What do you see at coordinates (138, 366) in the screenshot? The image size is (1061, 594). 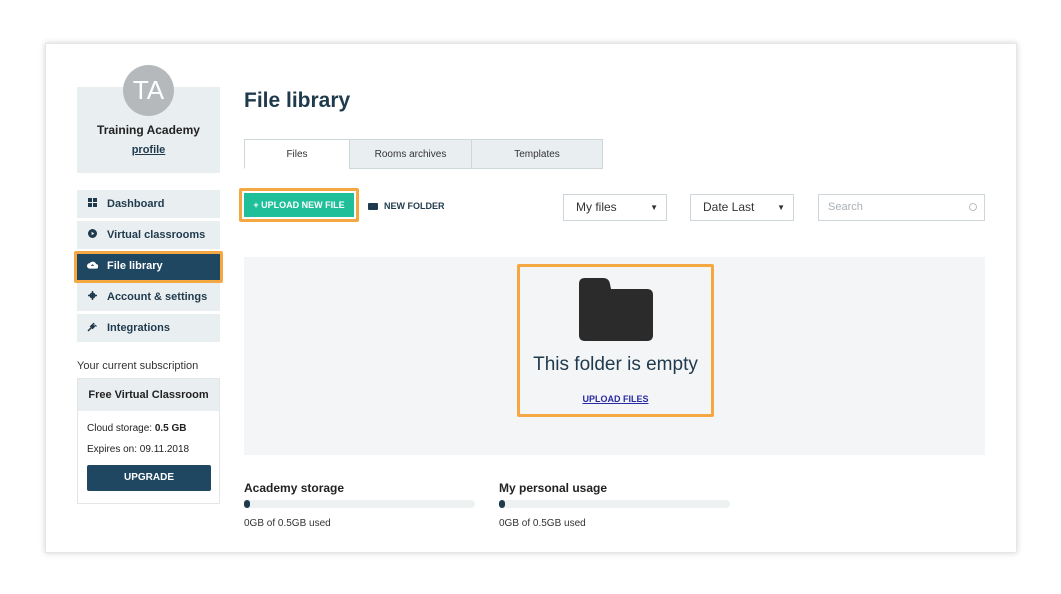 I see `subscription-label: Your current subscription` at bounding box center [138, 366].